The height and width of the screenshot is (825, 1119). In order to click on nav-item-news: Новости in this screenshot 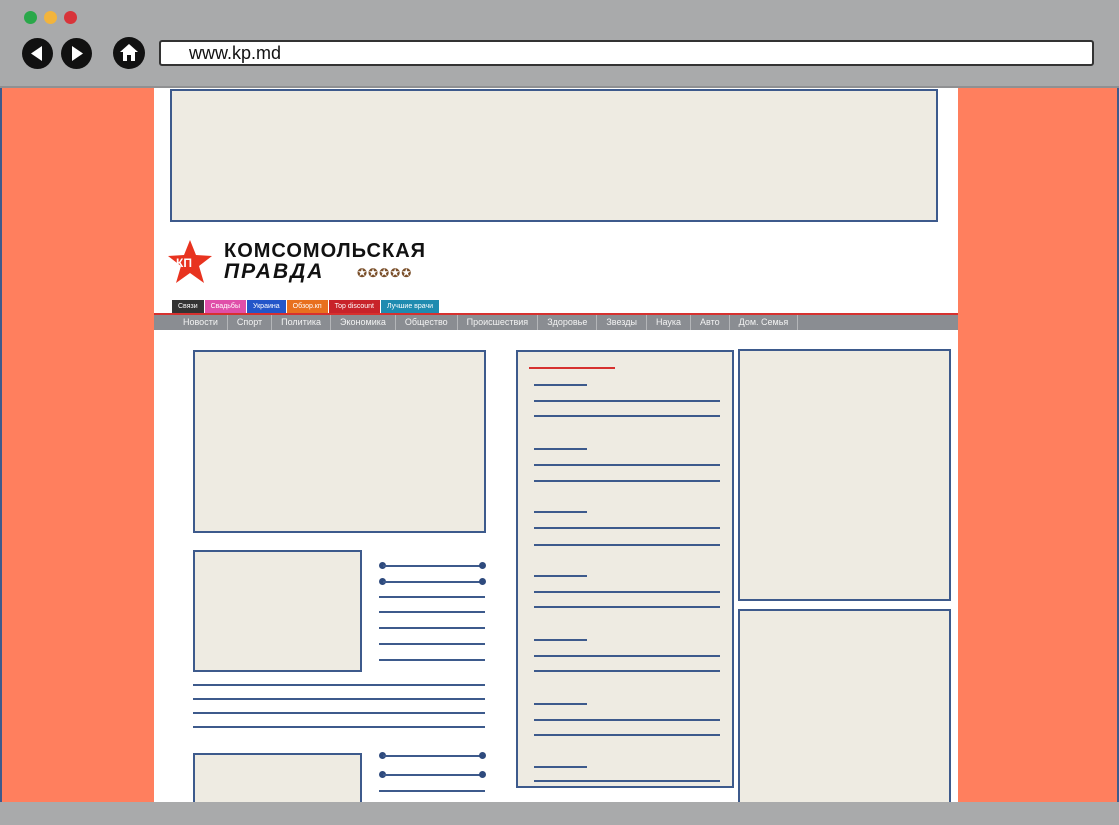, I will do `click(201, 322)`.